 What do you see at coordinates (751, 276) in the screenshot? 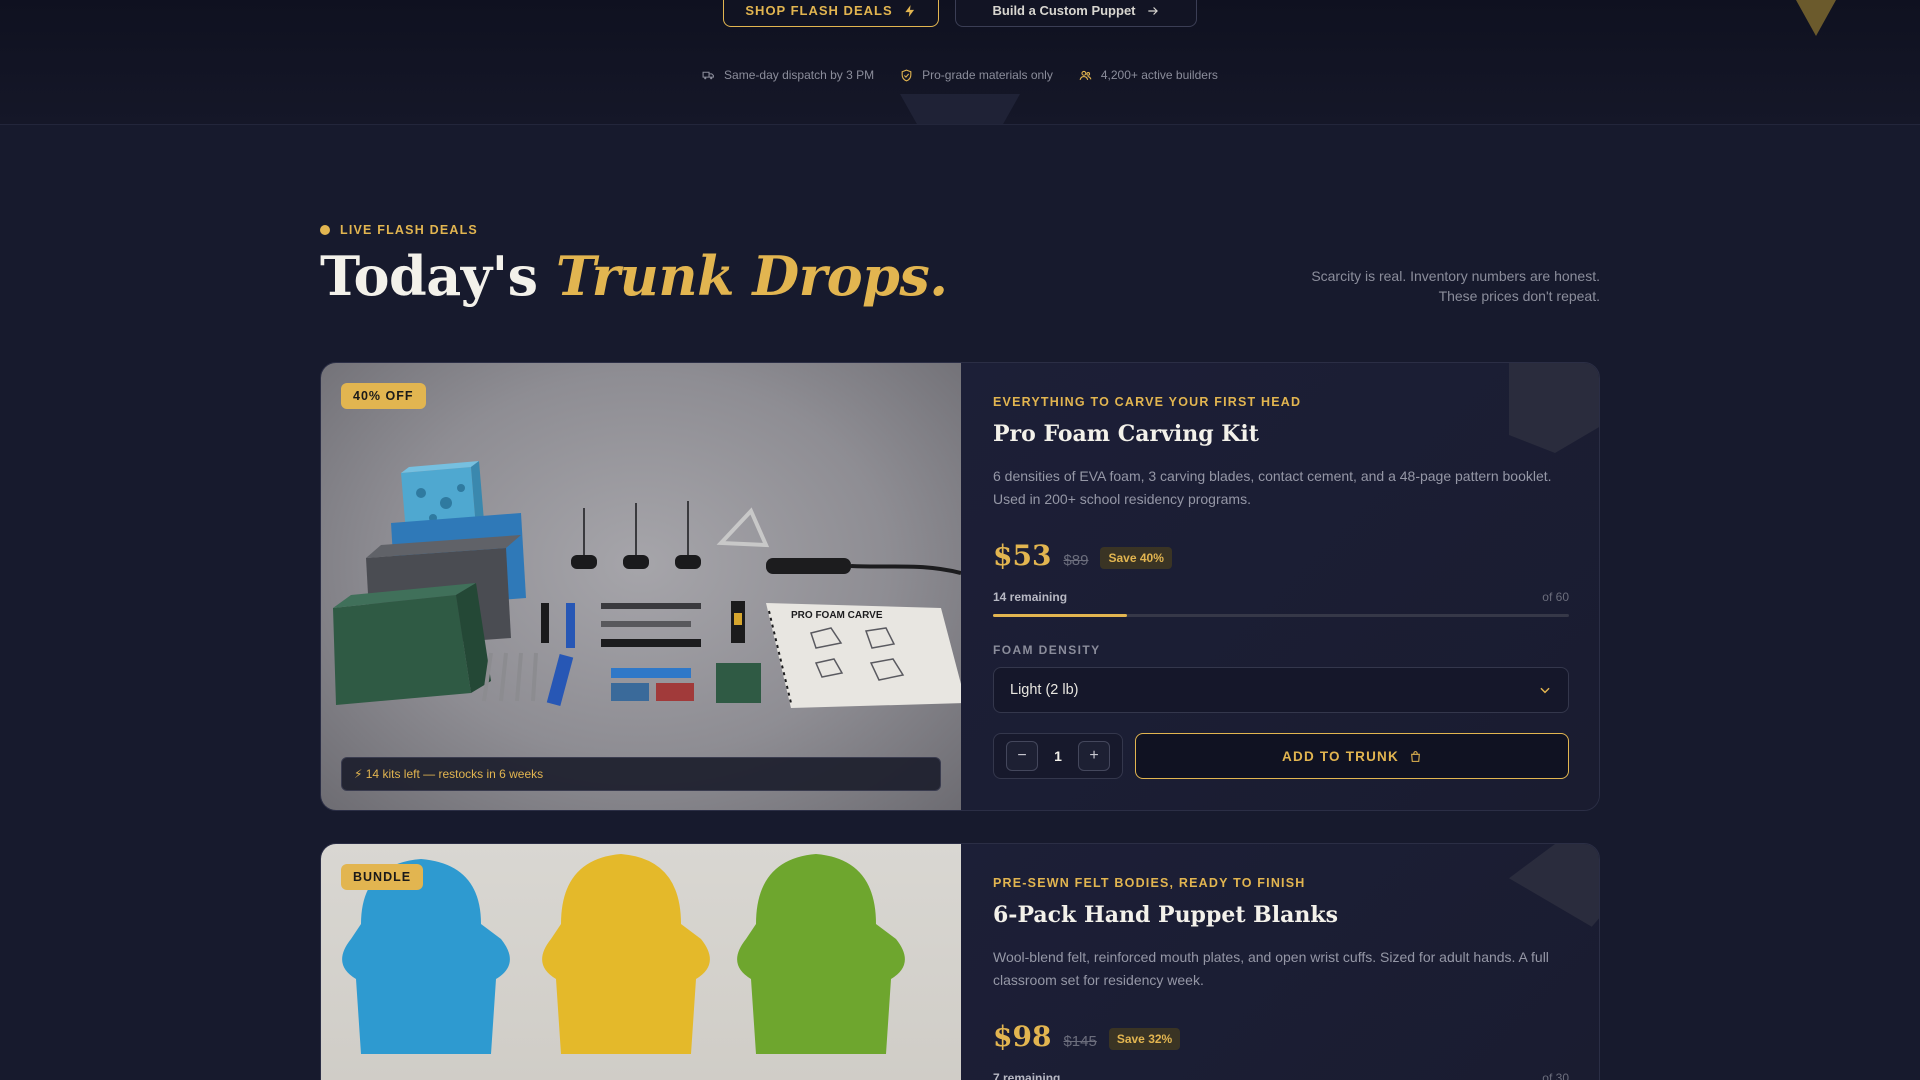
I see `section-title-accent: Trunk Drops.` at bounding box center [751, 276].